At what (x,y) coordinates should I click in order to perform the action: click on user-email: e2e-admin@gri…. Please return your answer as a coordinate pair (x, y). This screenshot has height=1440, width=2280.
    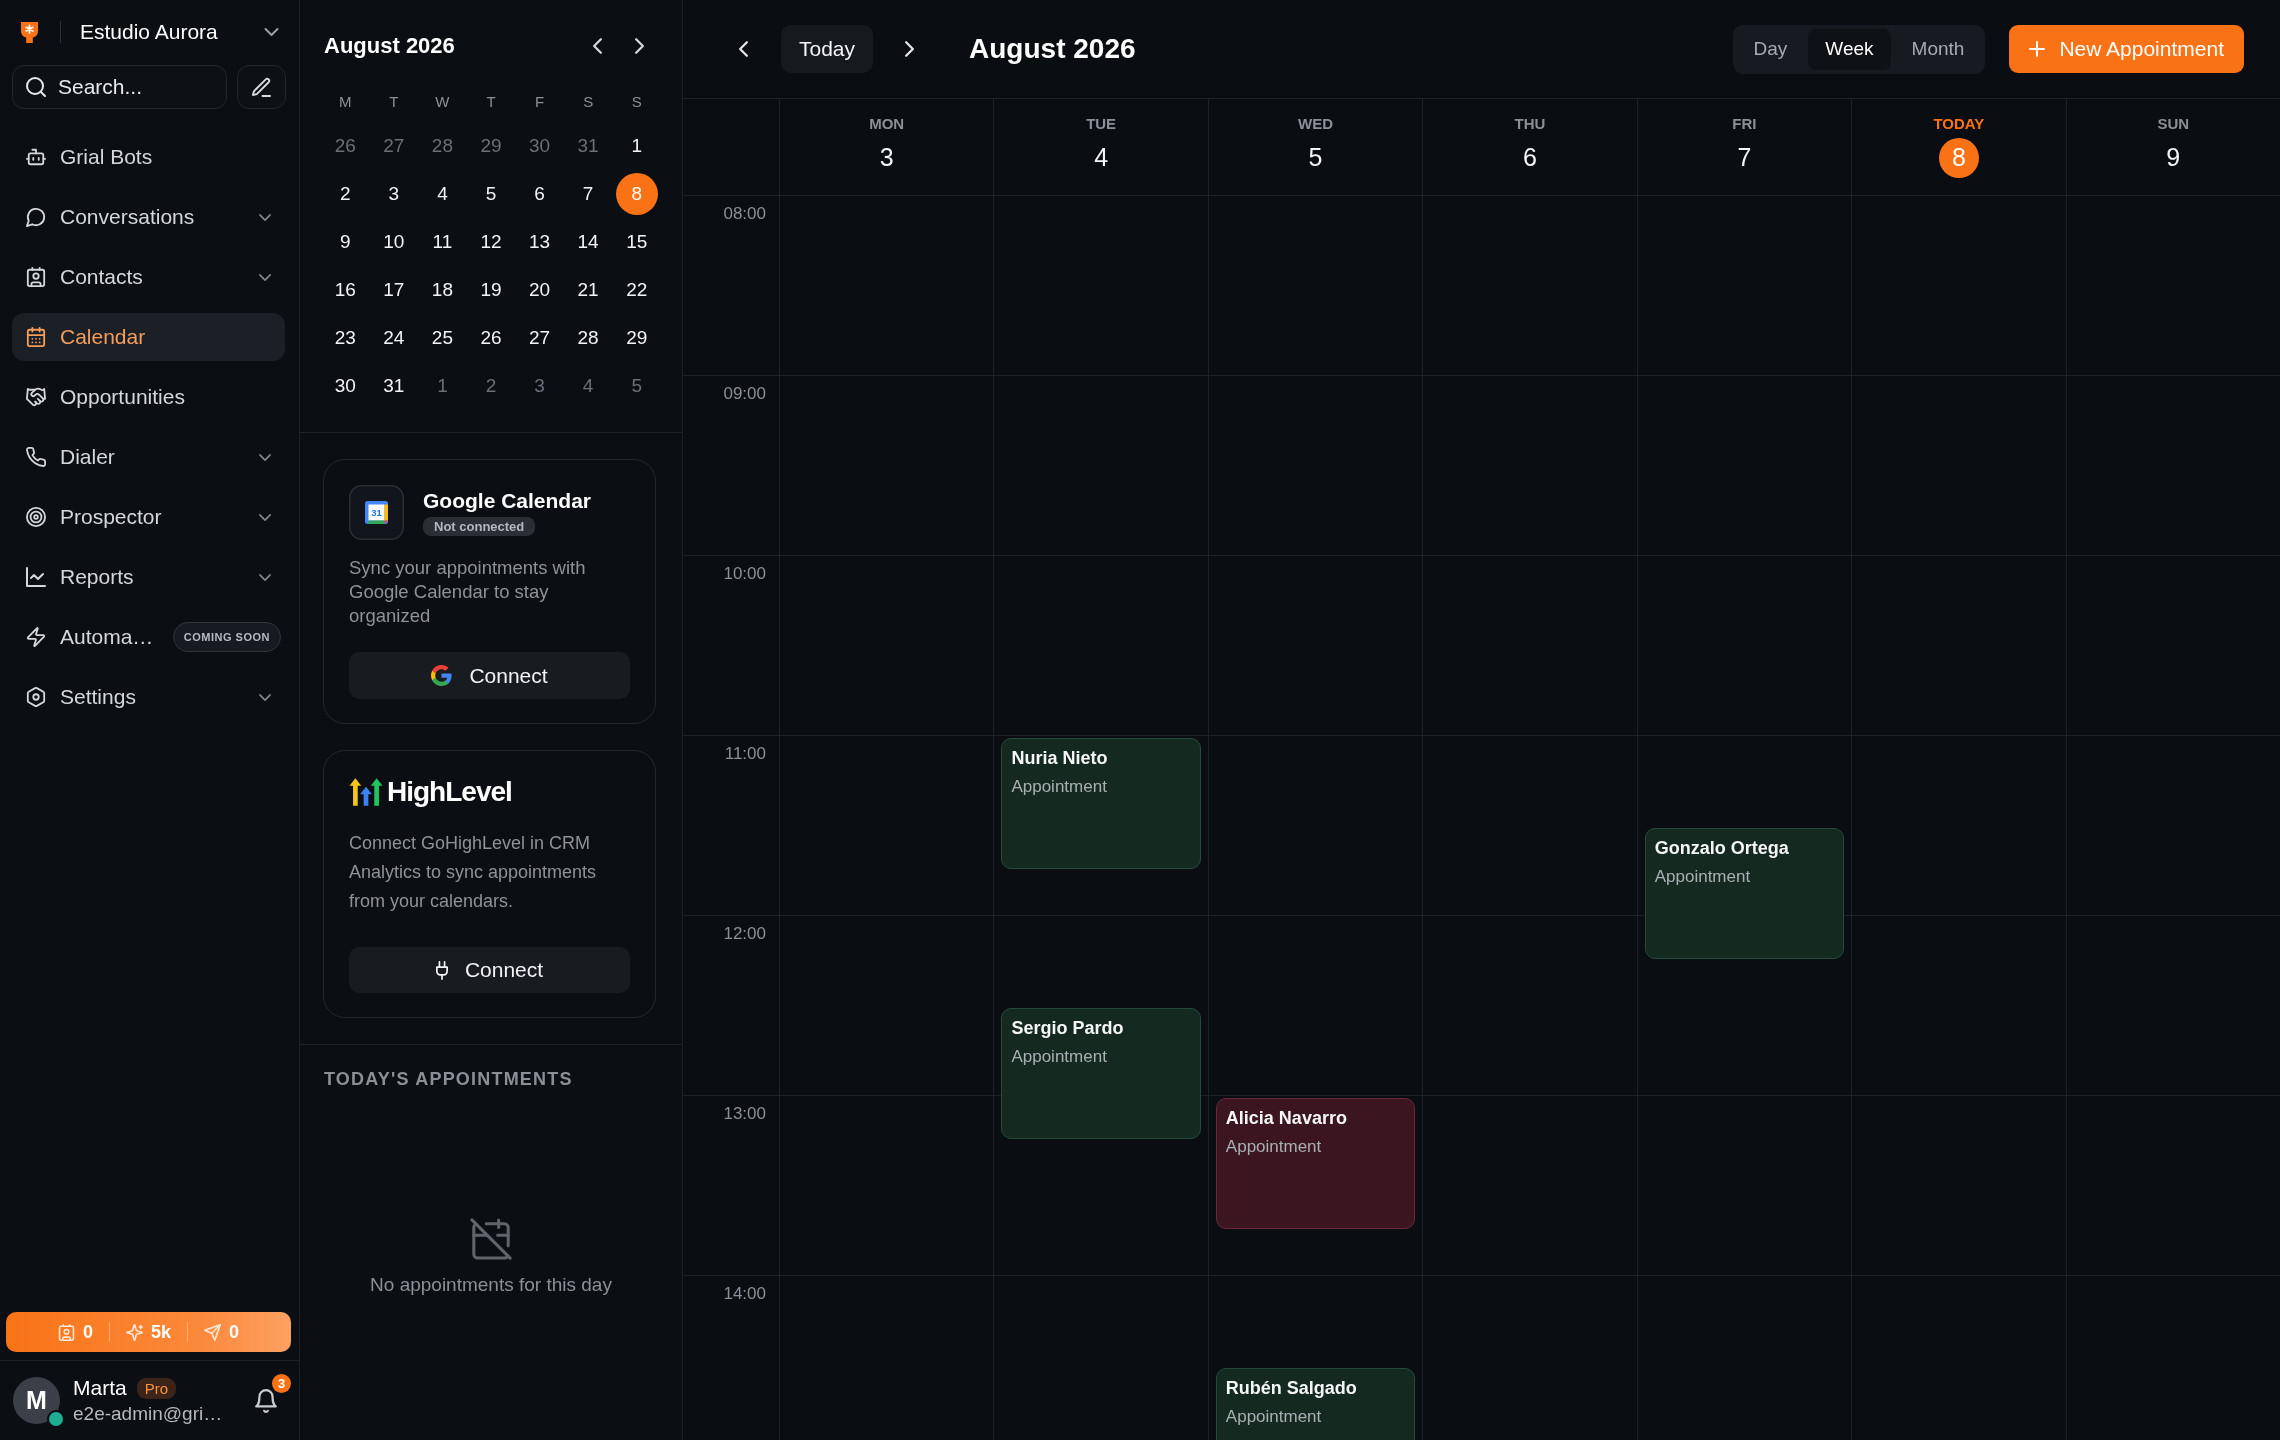
    Looking at the image, I should click on (148, 1414).